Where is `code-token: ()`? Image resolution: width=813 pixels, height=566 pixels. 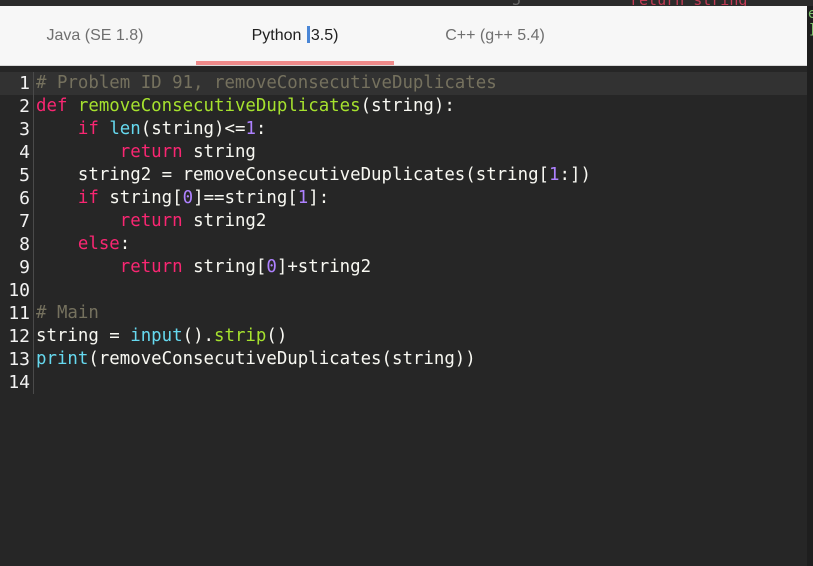
code-token: () is located at coordinates (277, 336).